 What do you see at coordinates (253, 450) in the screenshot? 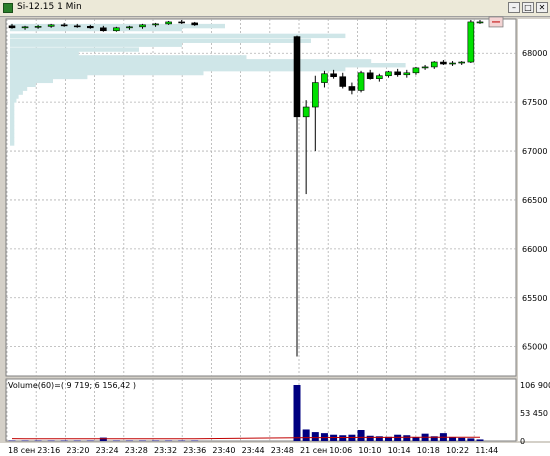
I see `time-tick-label: 23:44` at bounding box center [253, 450].